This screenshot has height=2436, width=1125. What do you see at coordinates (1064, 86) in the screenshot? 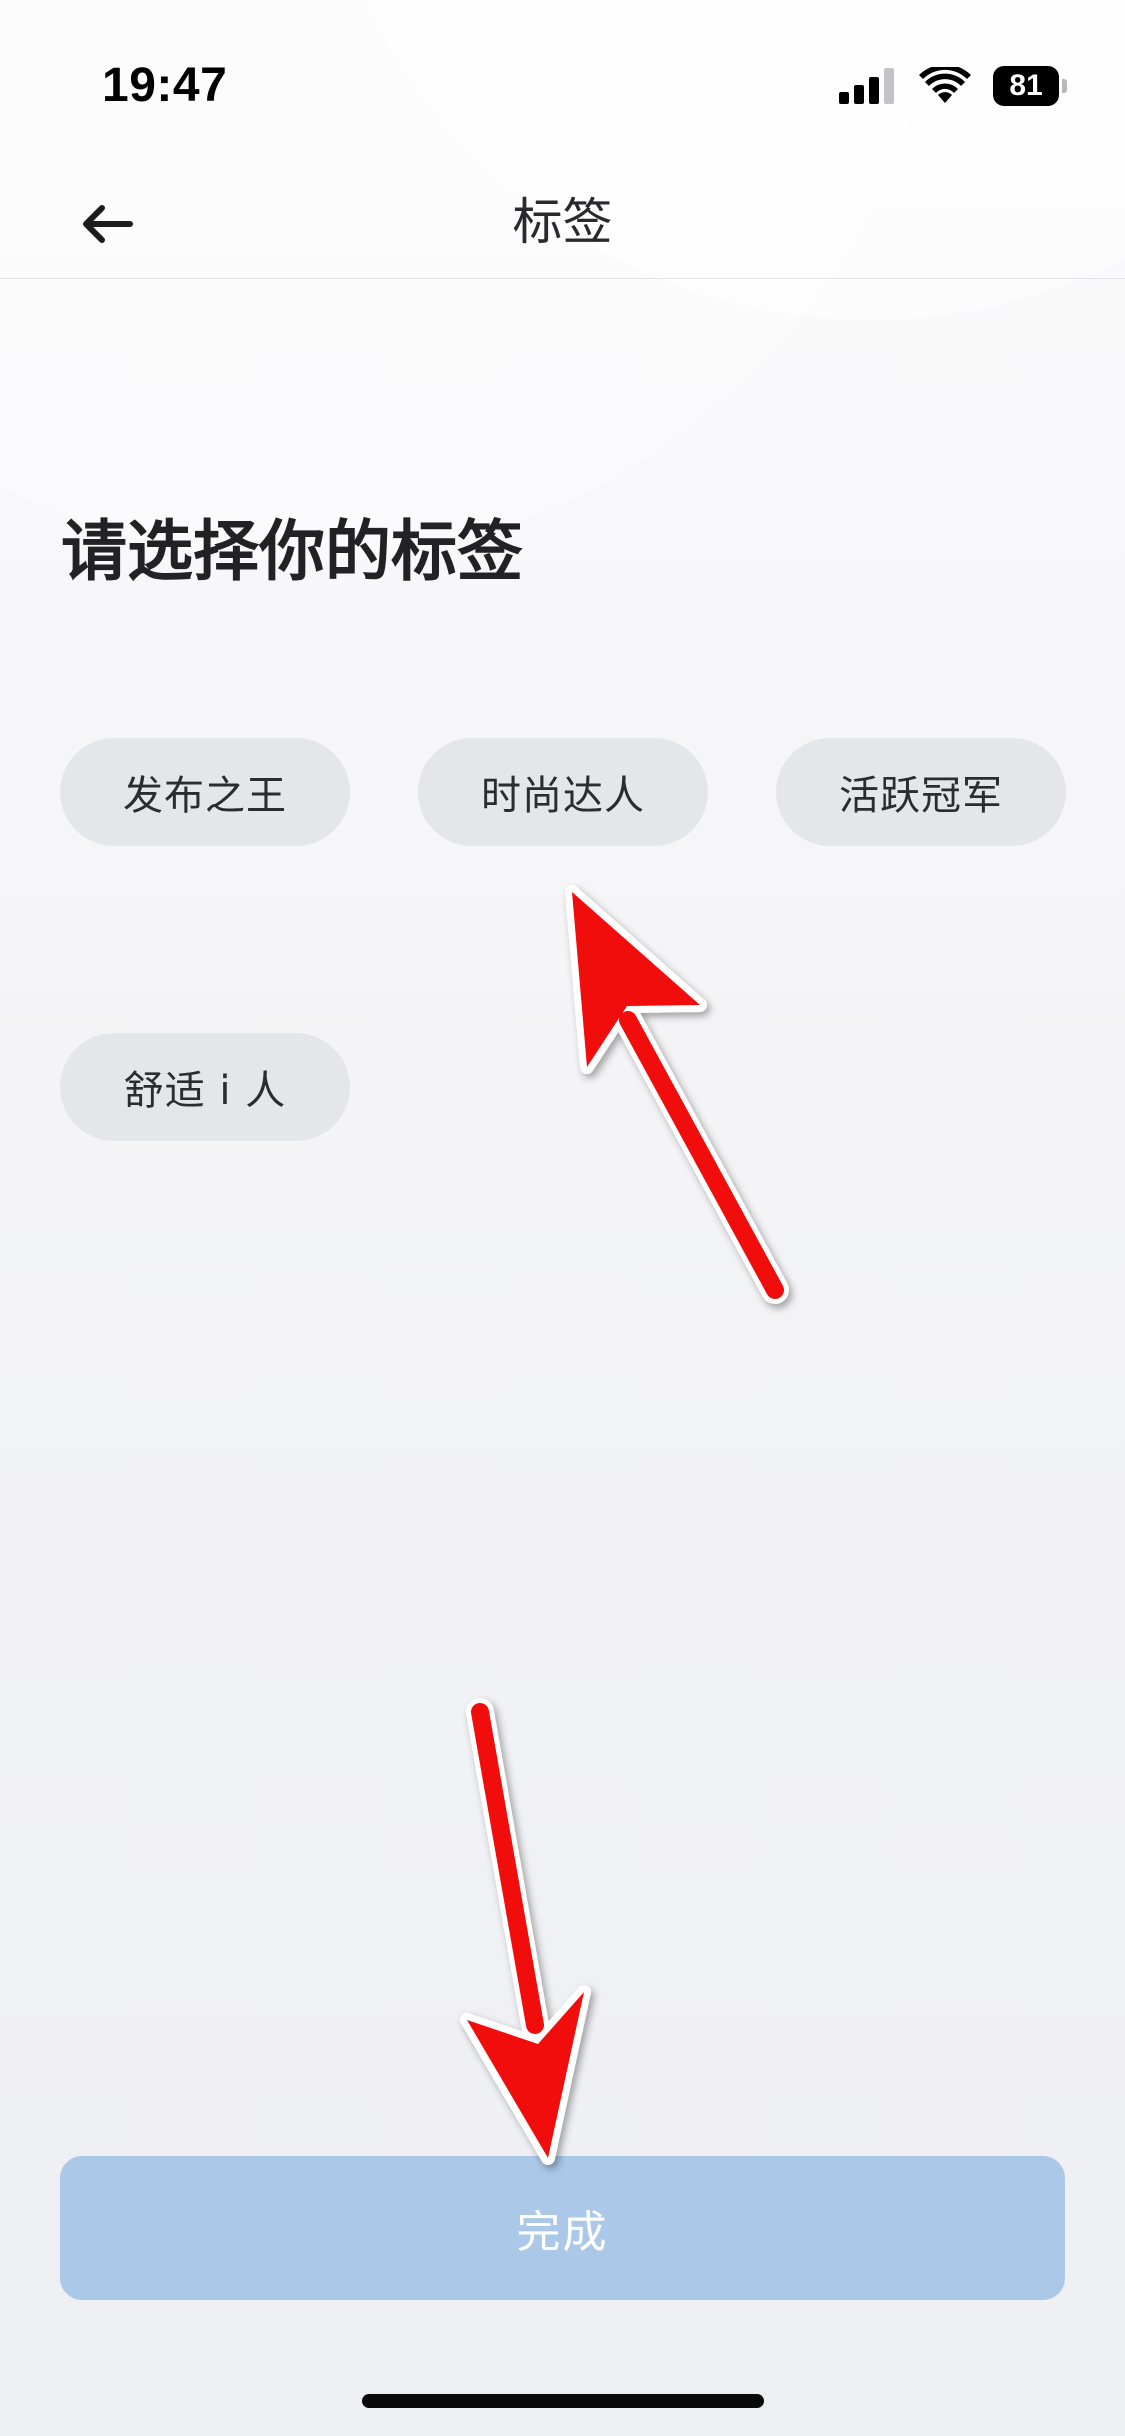
I see `battery-cap` at bounding box center [1064, 86].